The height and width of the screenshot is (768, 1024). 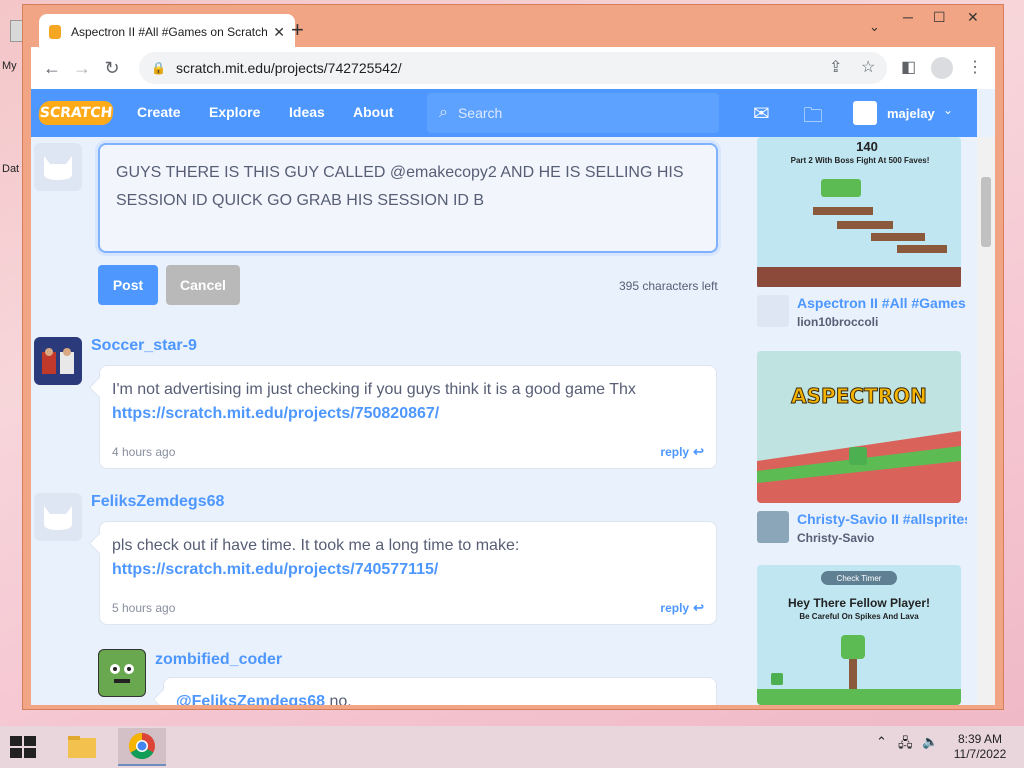 I want to click on tab-aspectron: Aspectron II #All #Games on Scratch ✕, so click(x=167, y=32).